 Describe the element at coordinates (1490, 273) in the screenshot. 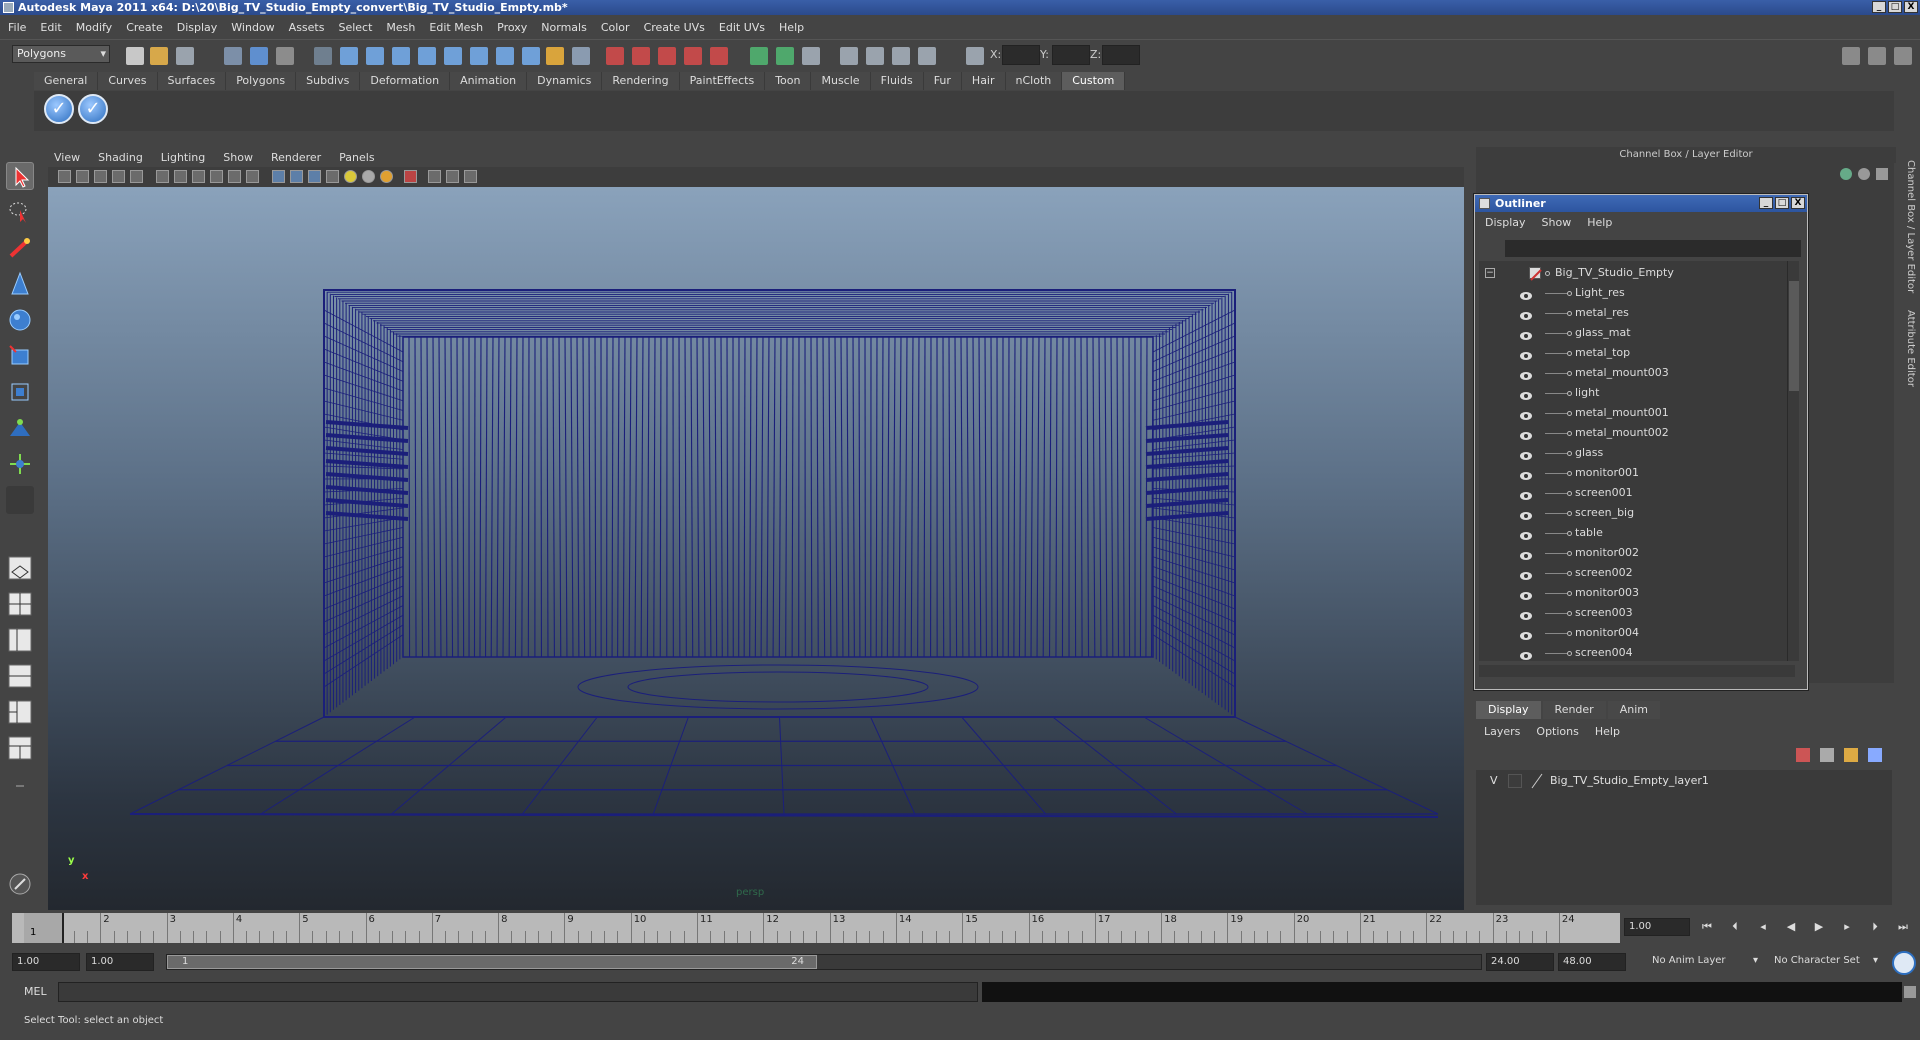

I see `collapse-toggle-icon: −` at that location.